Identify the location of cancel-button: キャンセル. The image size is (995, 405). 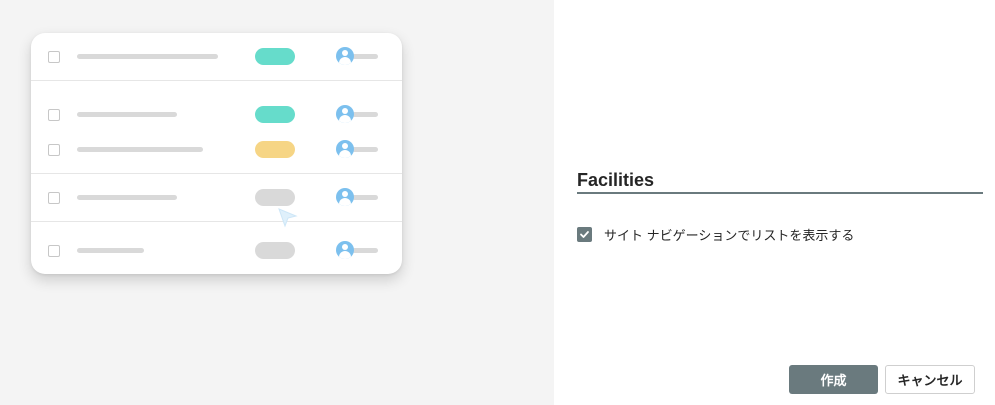
(930, 379).